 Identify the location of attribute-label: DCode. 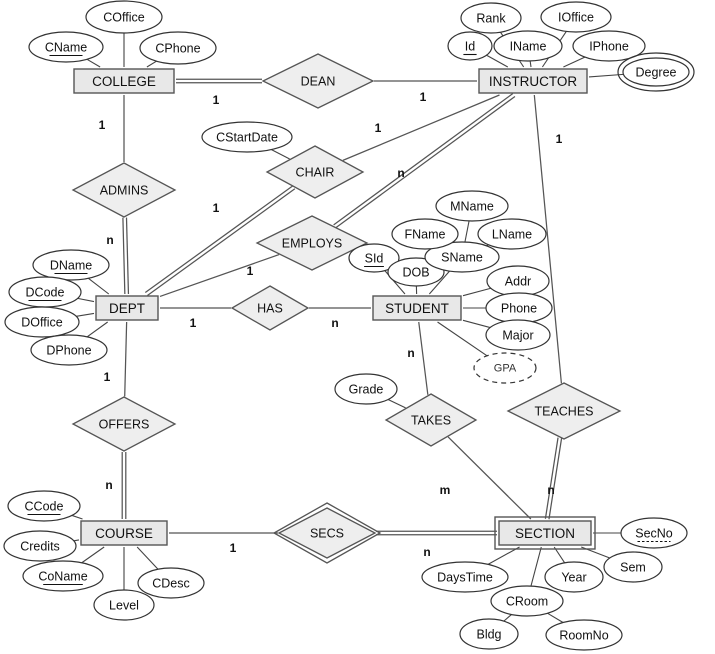
(45, 293).